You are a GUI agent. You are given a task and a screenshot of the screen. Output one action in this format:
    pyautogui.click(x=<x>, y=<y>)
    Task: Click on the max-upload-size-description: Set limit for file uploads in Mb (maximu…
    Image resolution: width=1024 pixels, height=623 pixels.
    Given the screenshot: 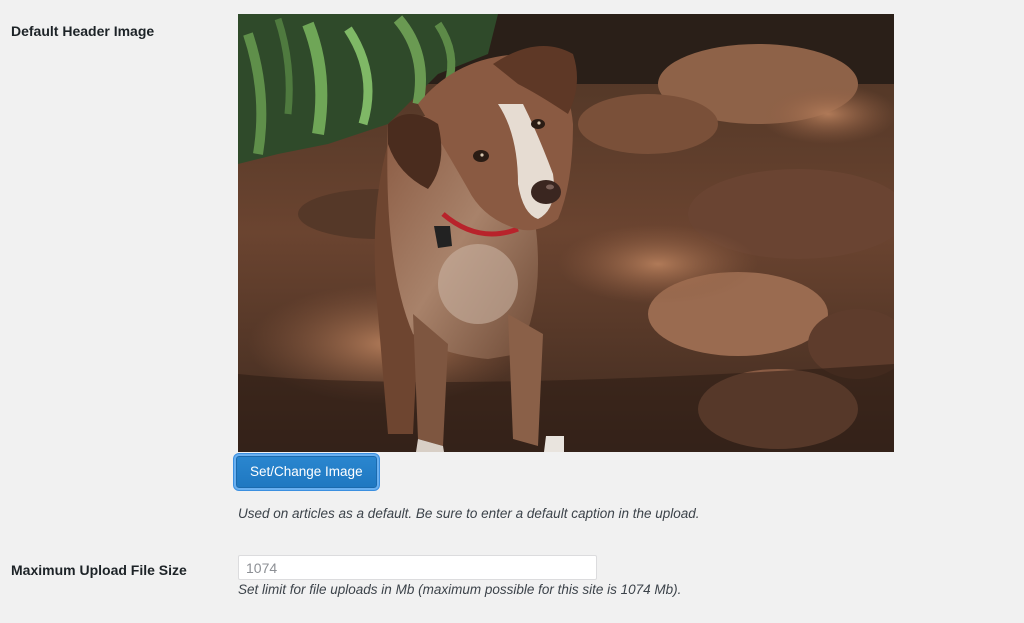 What is the action you would take?
    pyautogui.click(x=460, y=589)
    